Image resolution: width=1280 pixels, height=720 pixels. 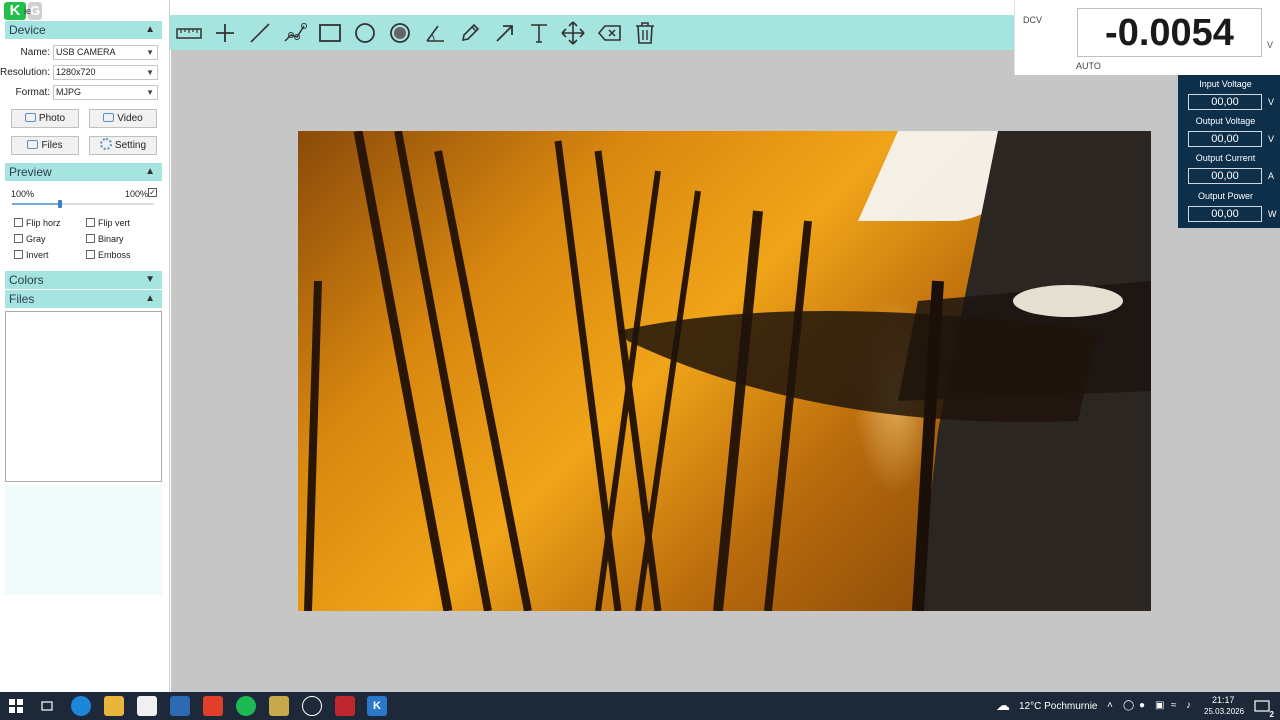 I want to click on files-list, so click(x=83, y=396).